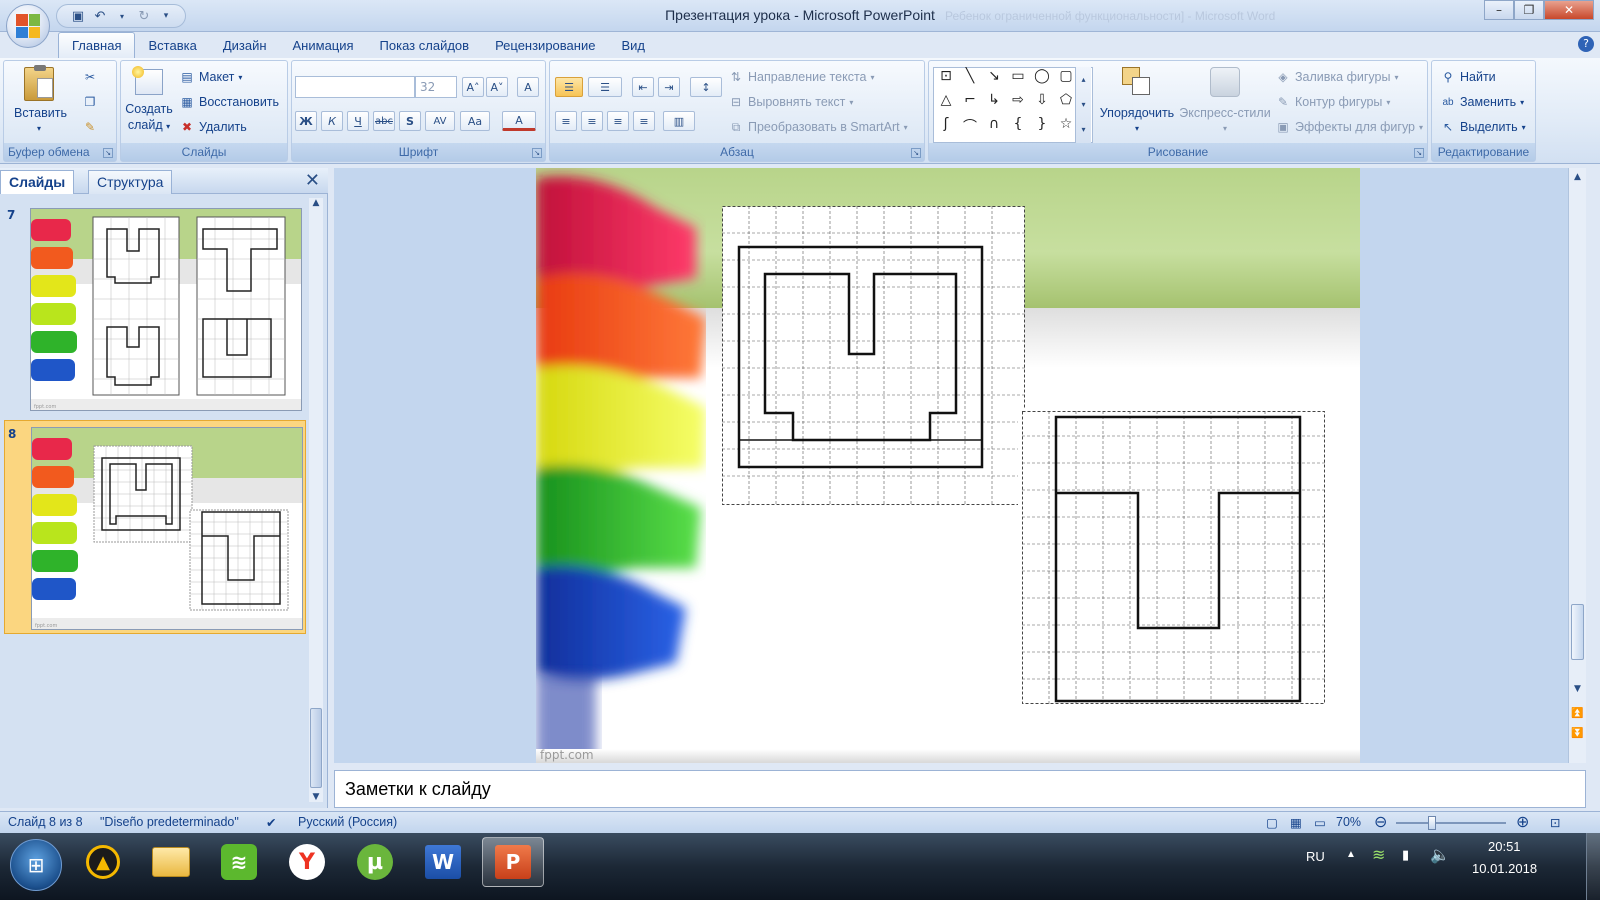 This screenshot has width=1600, height=900. What do you see at coordinates (1380, 822) in the screenshot?
I see `zoom-out-icon: ⊖` at bounding box center [1380, 822].